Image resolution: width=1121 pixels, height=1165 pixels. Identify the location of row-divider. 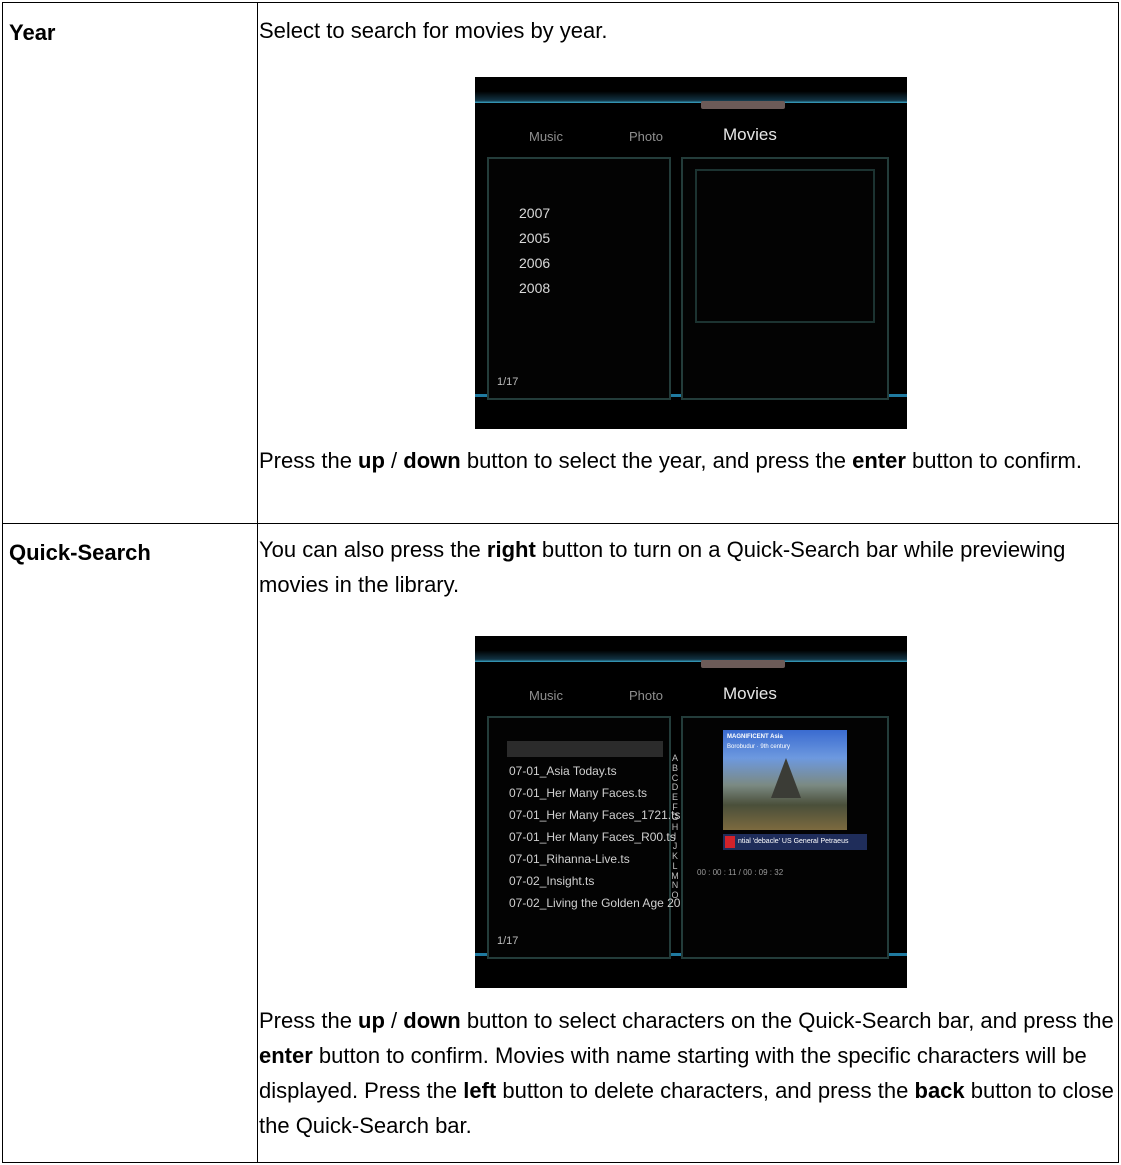
(560, 523).